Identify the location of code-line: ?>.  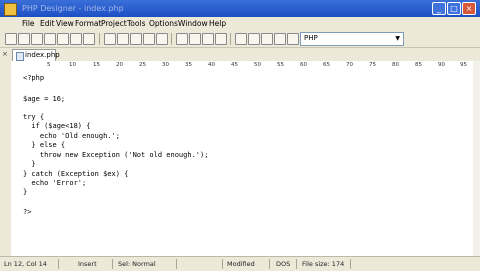
(27, 212).